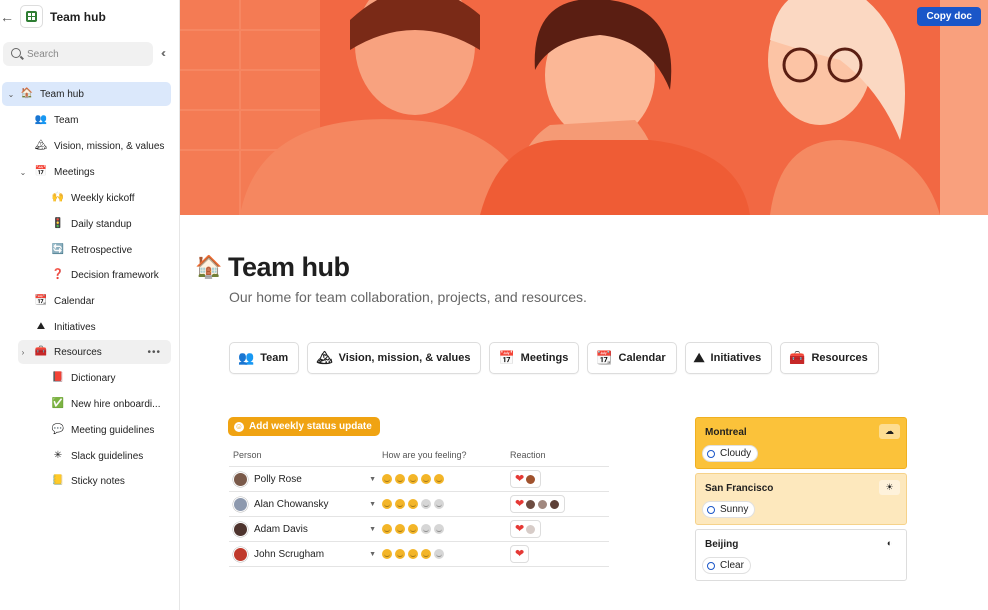 The width and height of the screenshot is (988, 610). I want to click on sidebar-item-initiatives: ⛰ Initiatives, so click(102, 327).